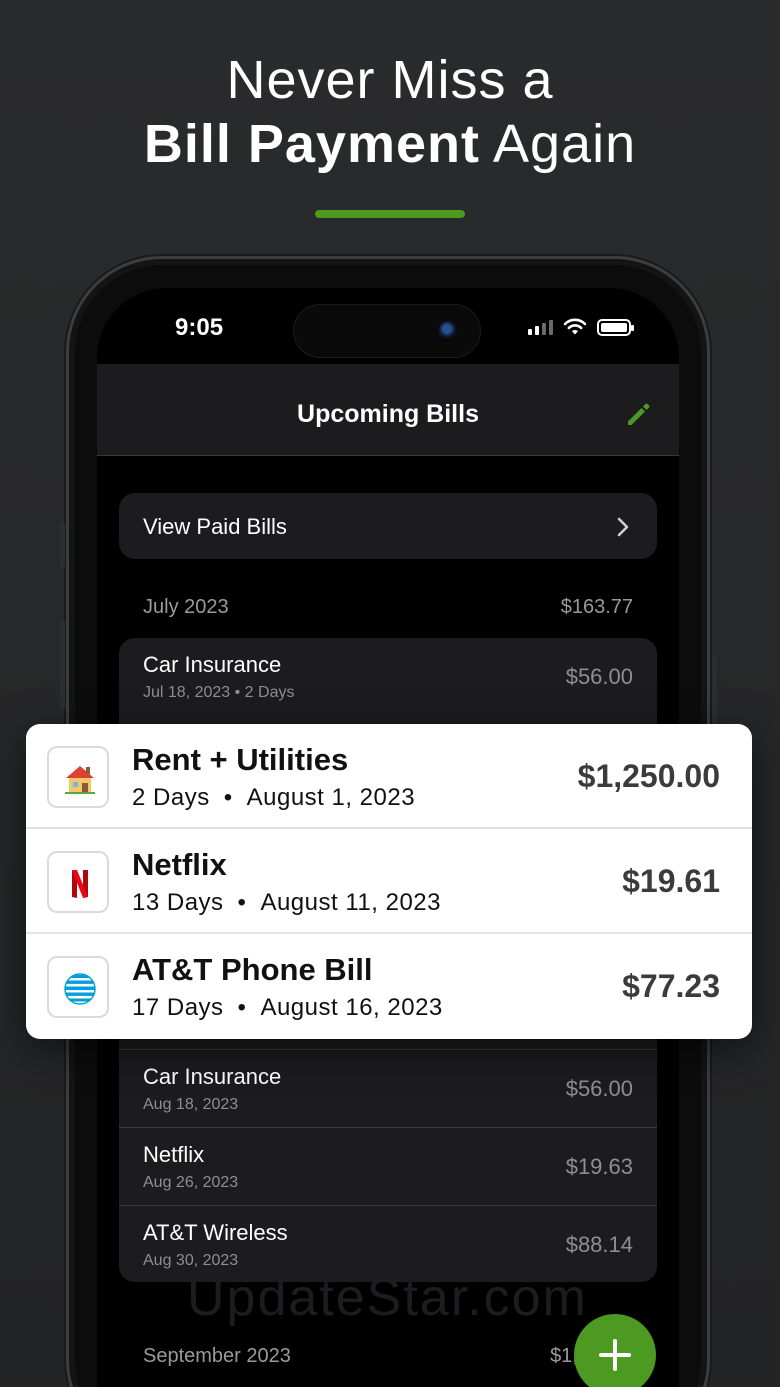  What do you see at coordinates (388, 1356) in the screenshot?
I see `section-header-september: September 2023 $1,4` at bounding box center [388, 1356].